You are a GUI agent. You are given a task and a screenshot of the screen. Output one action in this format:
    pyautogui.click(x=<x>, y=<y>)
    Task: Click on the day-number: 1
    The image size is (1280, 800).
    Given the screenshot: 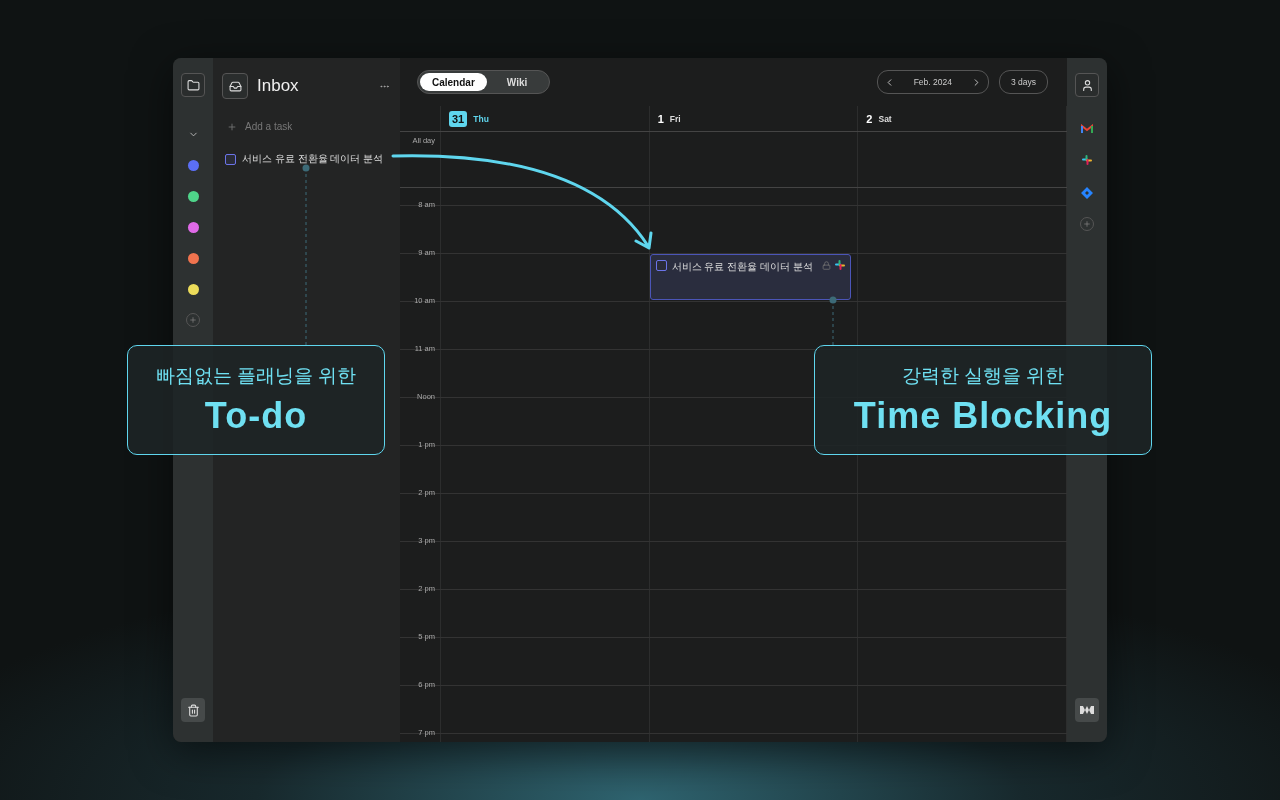 What is the action you would take?
    pyautogui.click(x=660, y=118)
    